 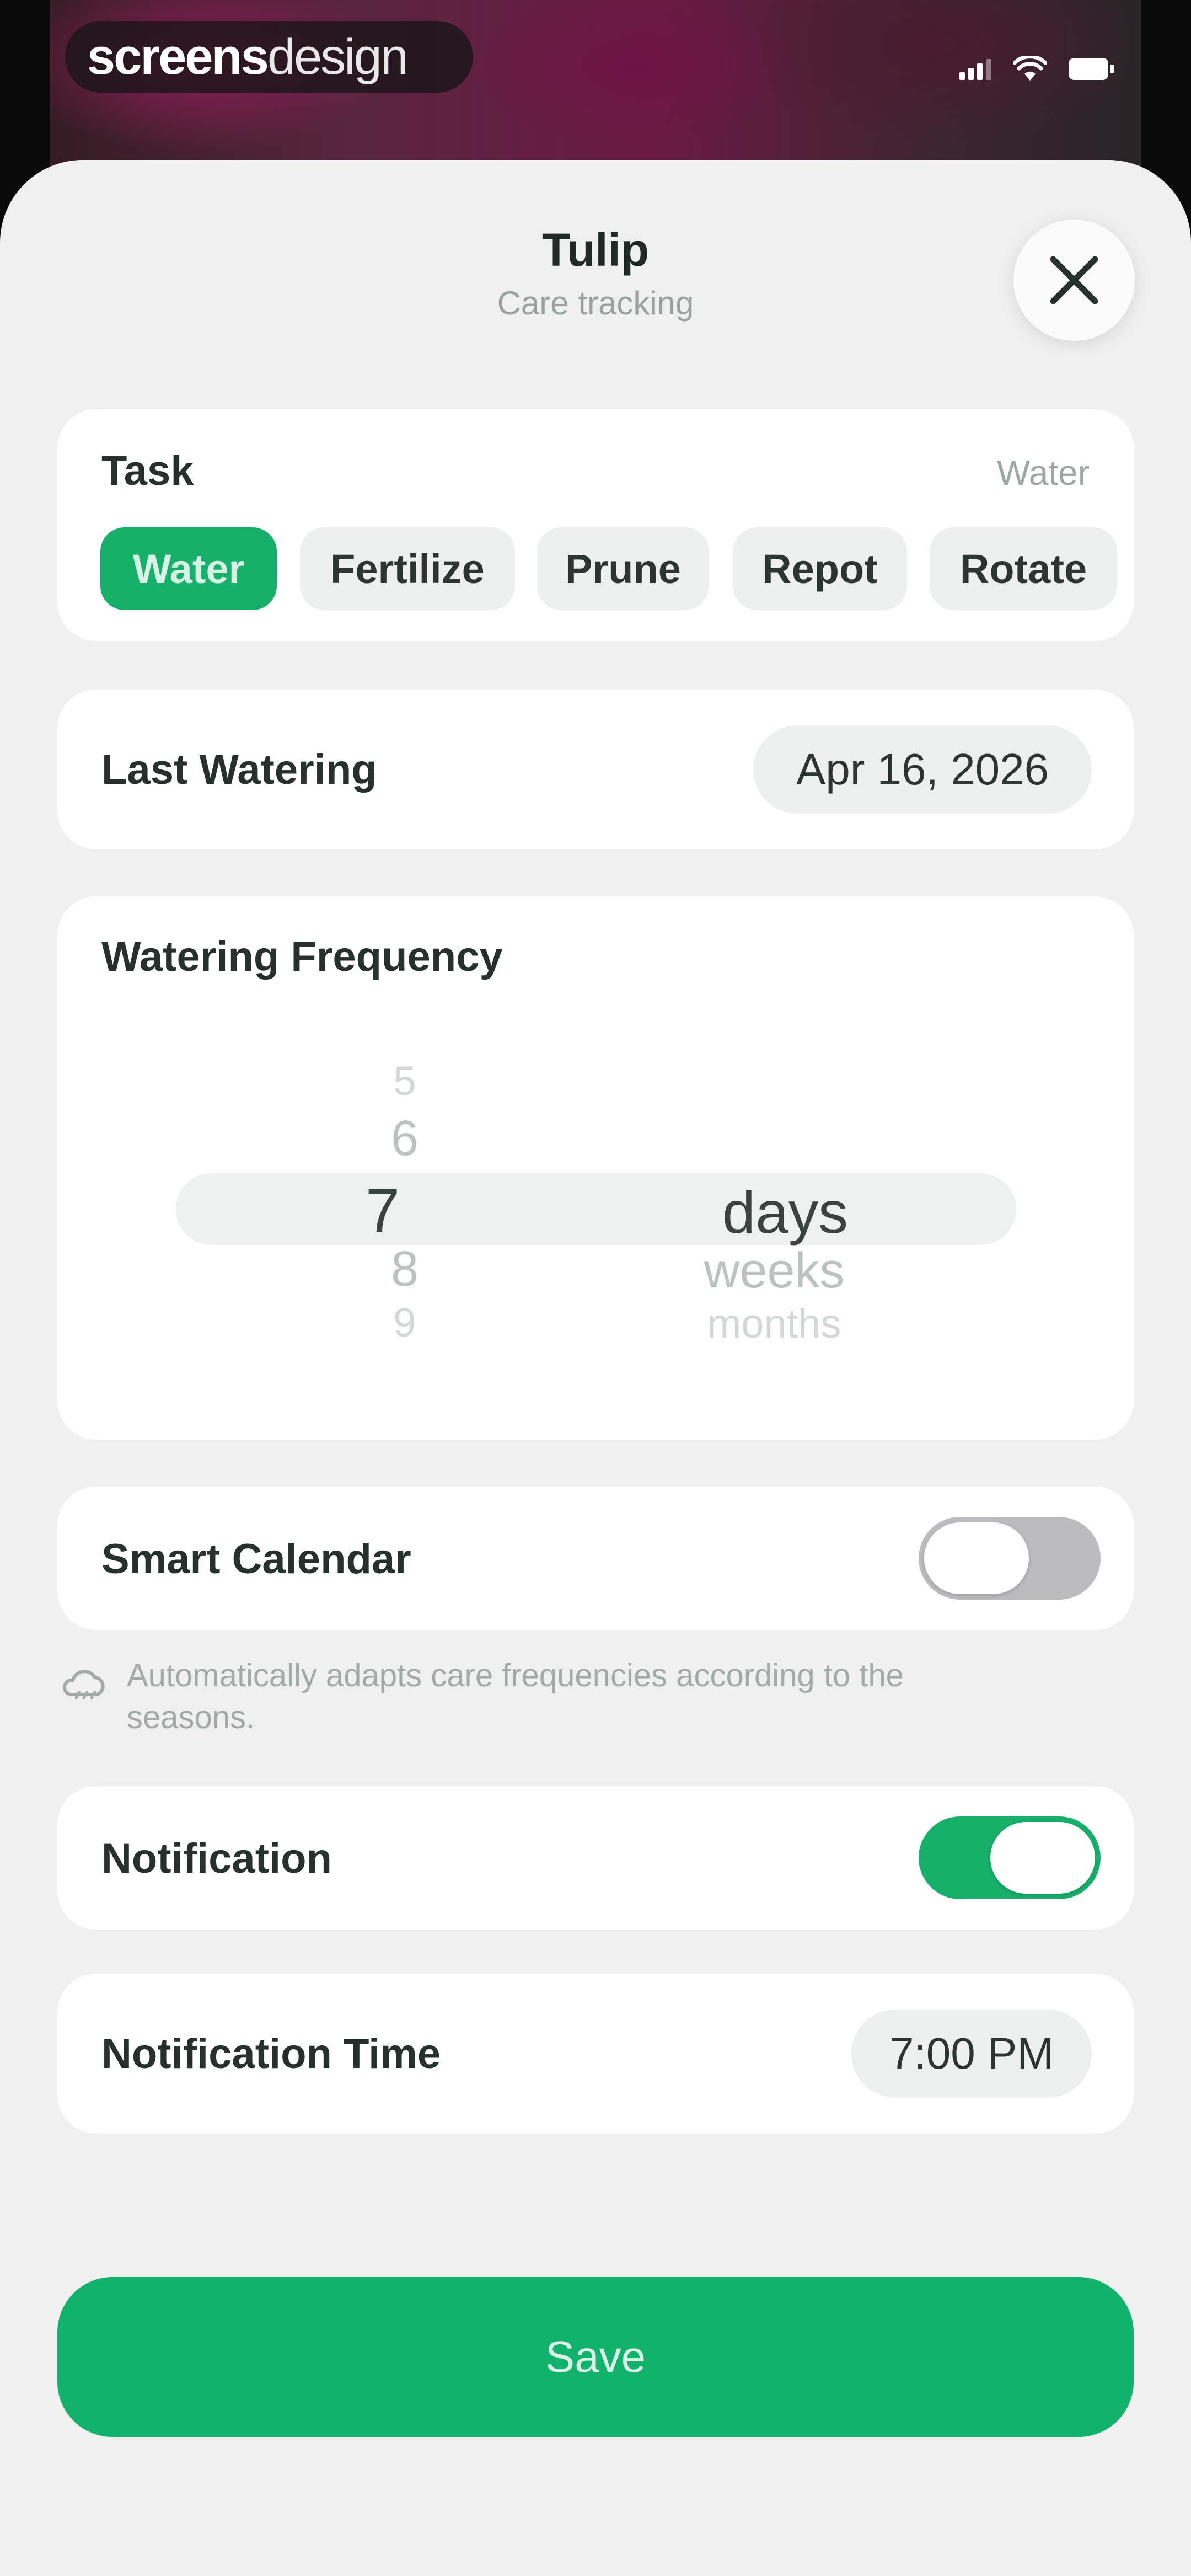 I want to click on picker-number-selected: 7, so click(x=383, y=1210).